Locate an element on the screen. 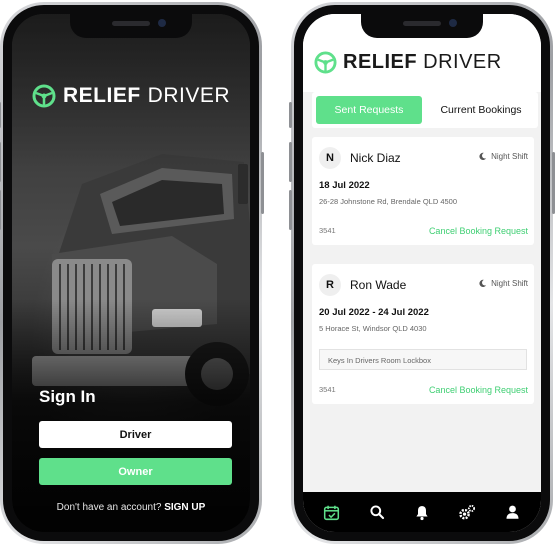 This screenshot has width=556, height=546. gears-icon is located at coordinates (467, 511).